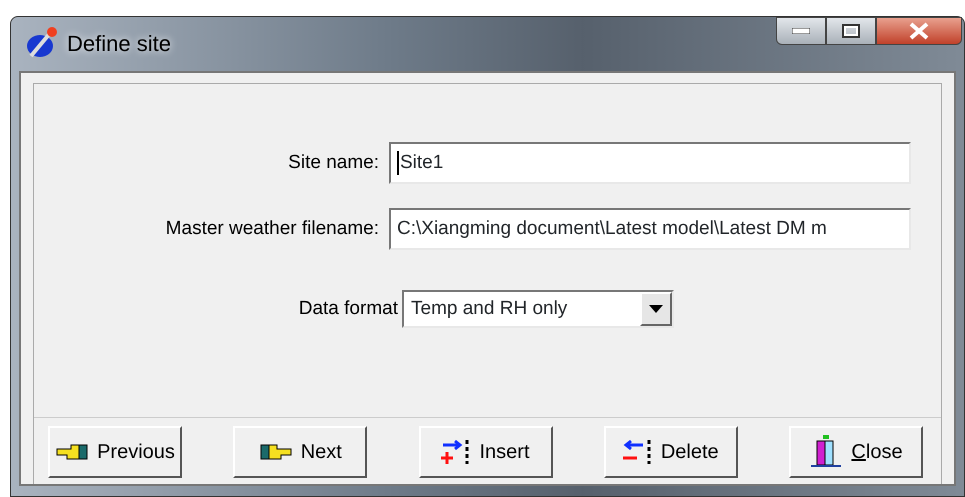 This screenshot has height=497, width=965. Describe the element at coordinates (348, 308) in the screenshot. I see `field-label: Data format` at that location.